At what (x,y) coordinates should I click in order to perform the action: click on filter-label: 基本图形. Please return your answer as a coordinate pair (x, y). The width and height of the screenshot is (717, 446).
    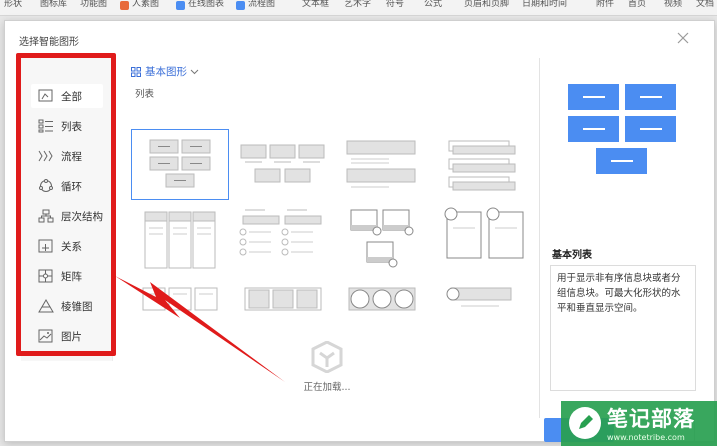
    Looking at the image, I should click on (166, 72).